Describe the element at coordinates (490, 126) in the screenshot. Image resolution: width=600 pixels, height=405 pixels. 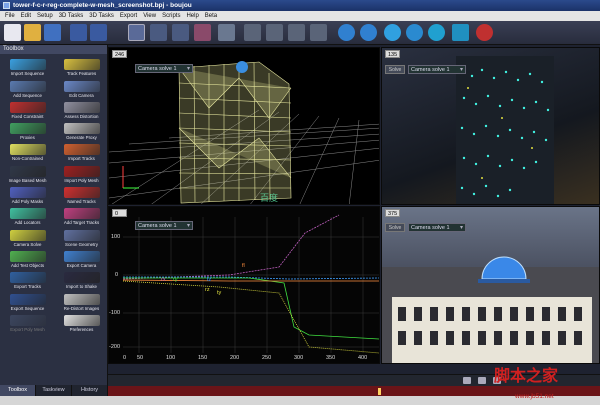
I see `viewport-image-tracks: 135 Solve Camera solve 1` at that location.